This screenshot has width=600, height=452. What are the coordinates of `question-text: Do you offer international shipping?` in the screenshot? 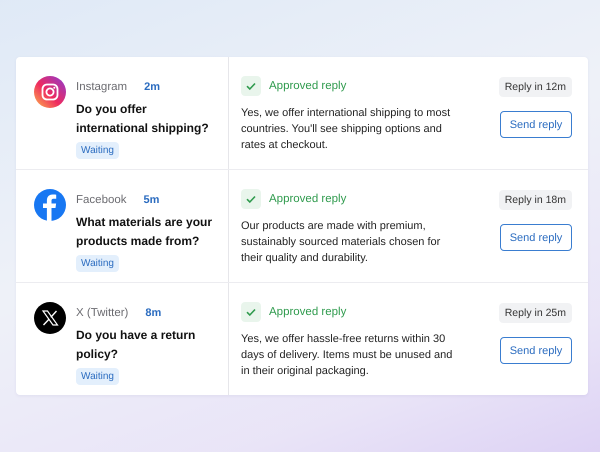 It's located at (143, 119).